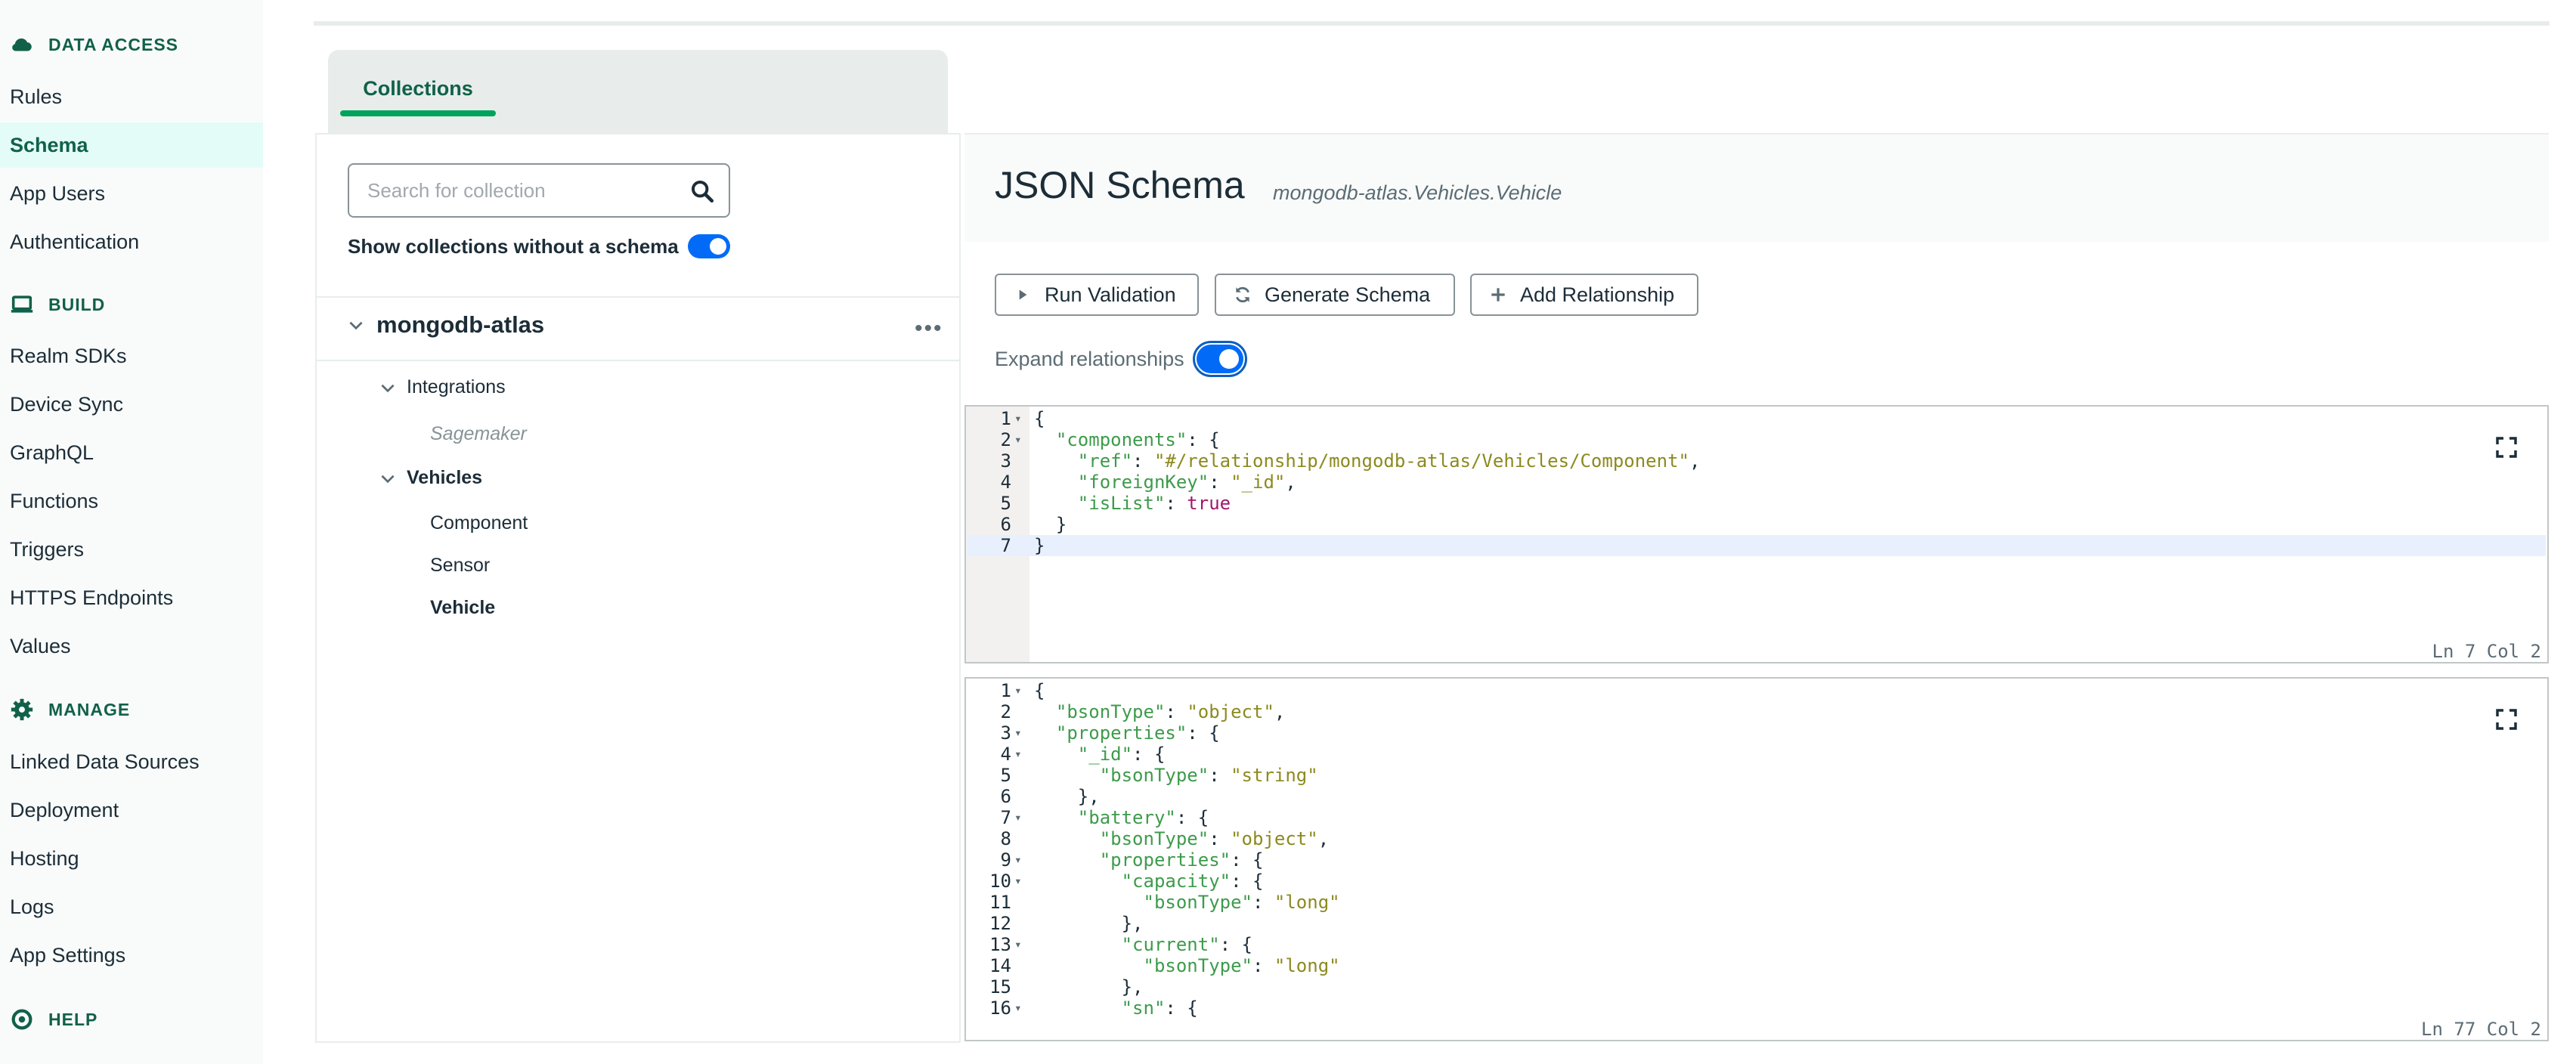  Describe the element at coordinates (131, 810) in the screenshot. I see `sidebar-item-deployment: Deployment` at that location.